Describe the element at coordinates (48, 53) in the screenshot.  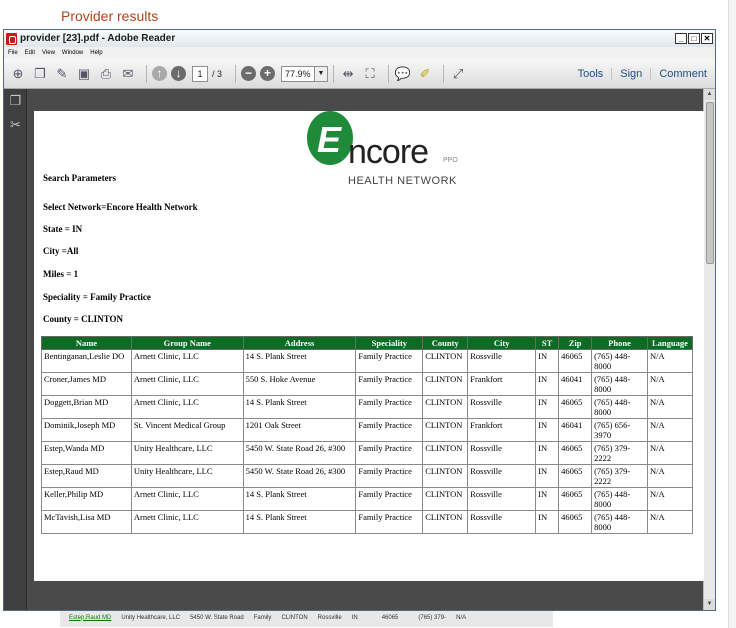
I see `menu-view: View` at that location.